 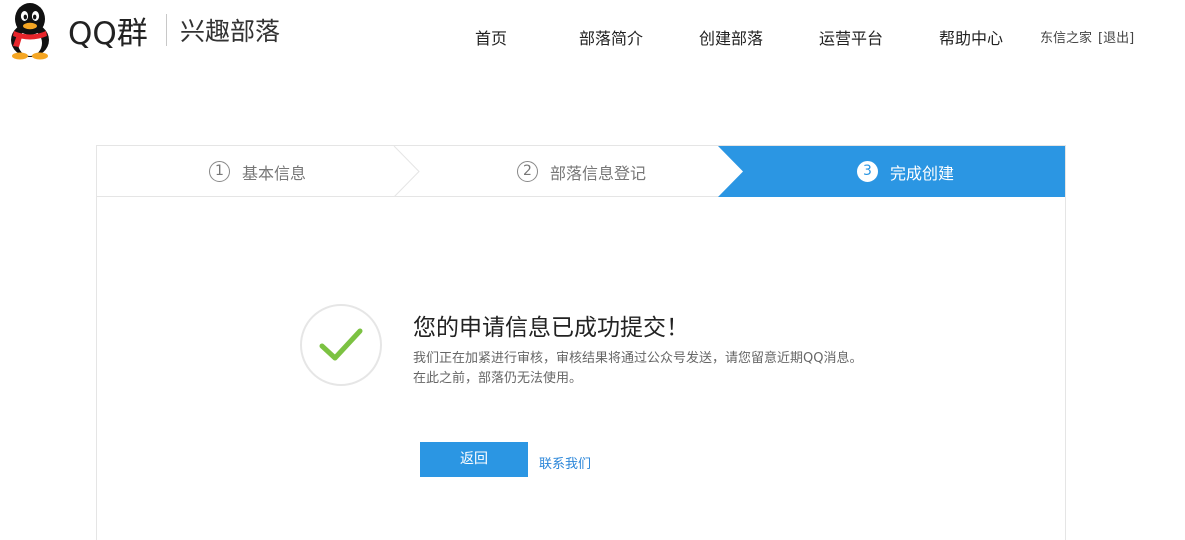 What do you see at coordinates (230, 31) in the screenshot?
I see `brand-subtitle: 兴趣部落` at bounding box center [230, 31].